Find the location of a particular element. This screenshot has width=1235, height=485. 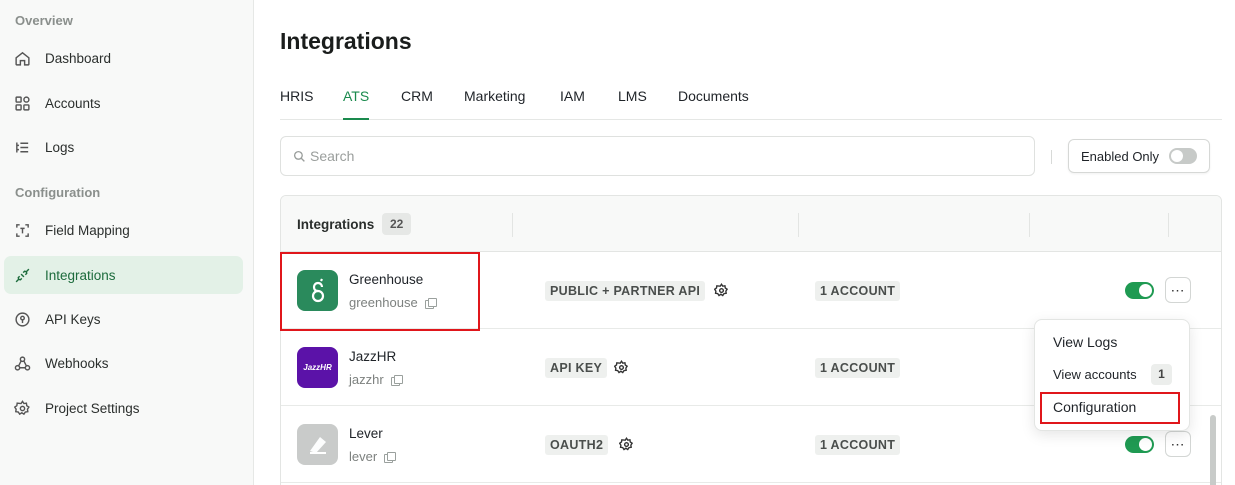

sidebar-item-project-settings: Project Settings is located at coordinates (123, 408).